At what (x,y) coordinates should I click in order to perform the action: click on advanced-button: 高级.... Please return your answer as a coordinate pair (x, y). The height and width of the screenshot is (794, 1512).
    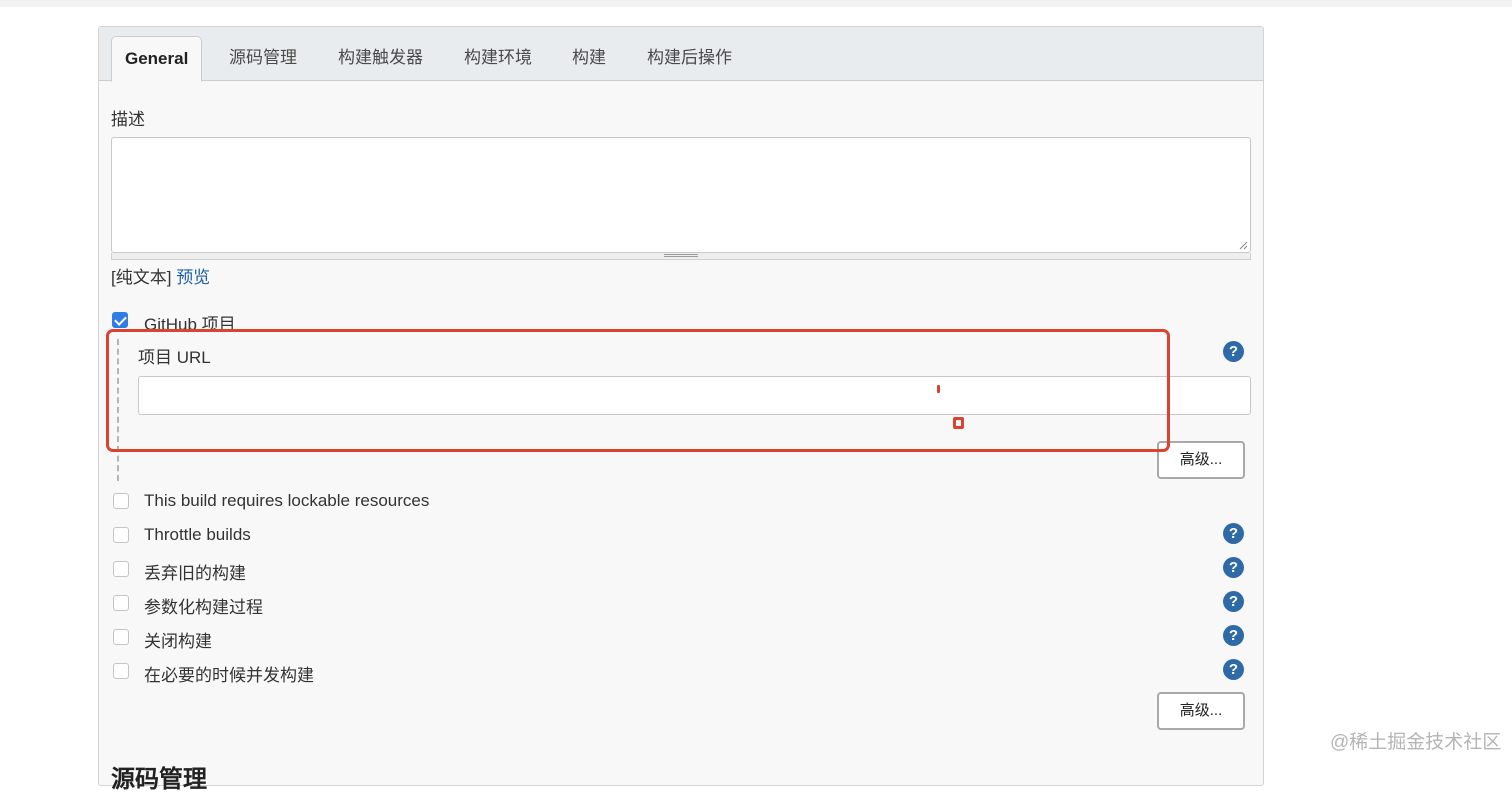
    Looking at the image, I should click on (1201, 460).